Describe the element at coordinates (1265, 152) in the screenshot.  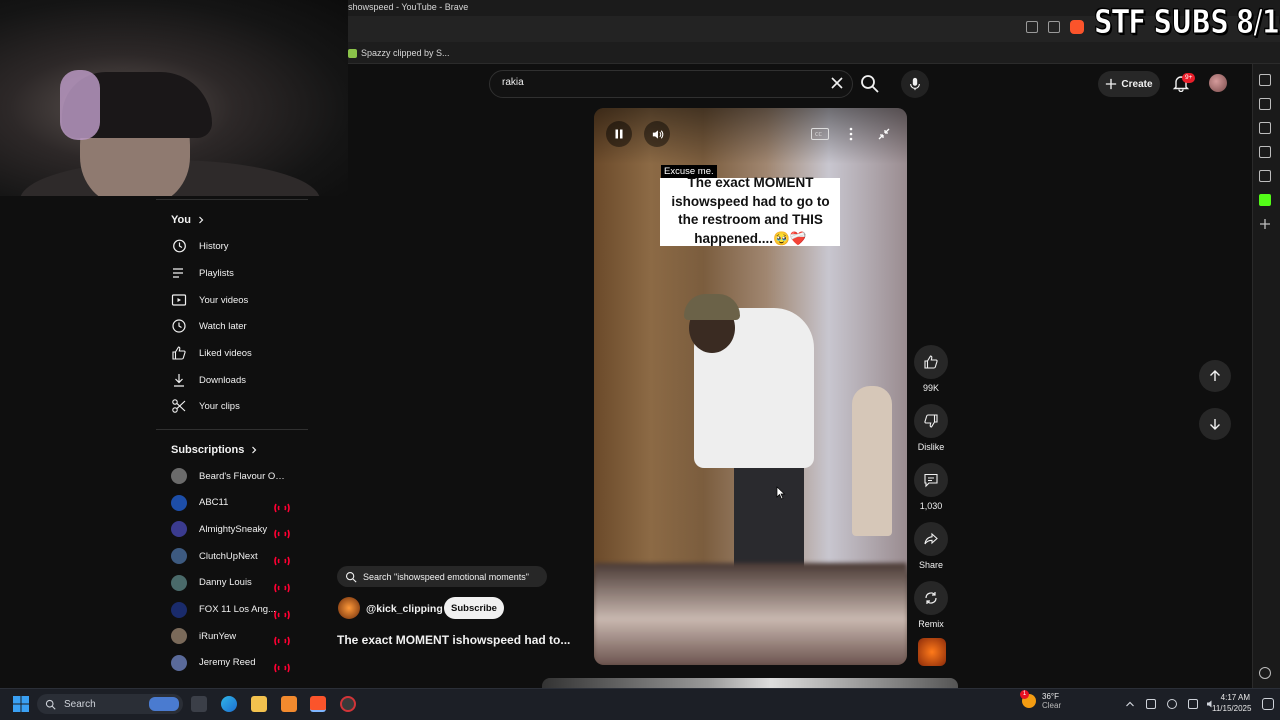
I see `side-panel-bookmarks-icon` at that location.